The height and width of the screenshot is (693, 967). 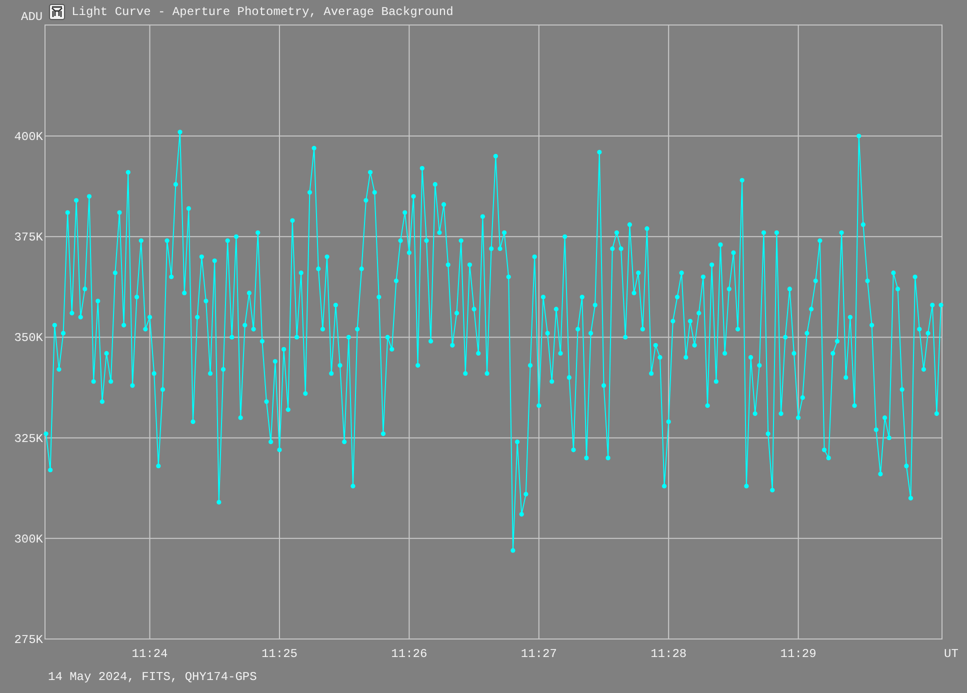 I want to click on axis-label: 11:25, so click(x=279, y=654).